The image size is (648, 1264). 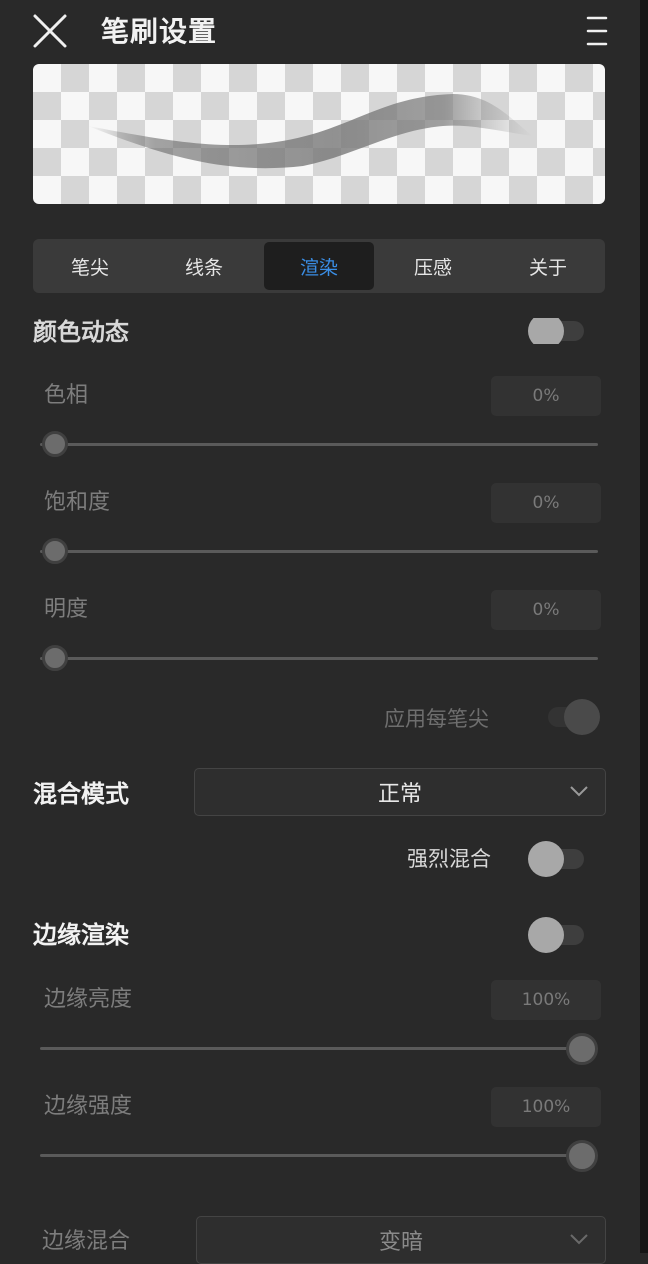 What do you see at coordinates (319, 551) in the screenshot?
I see `saturation-slider-track` at bounding box center [319, 551].